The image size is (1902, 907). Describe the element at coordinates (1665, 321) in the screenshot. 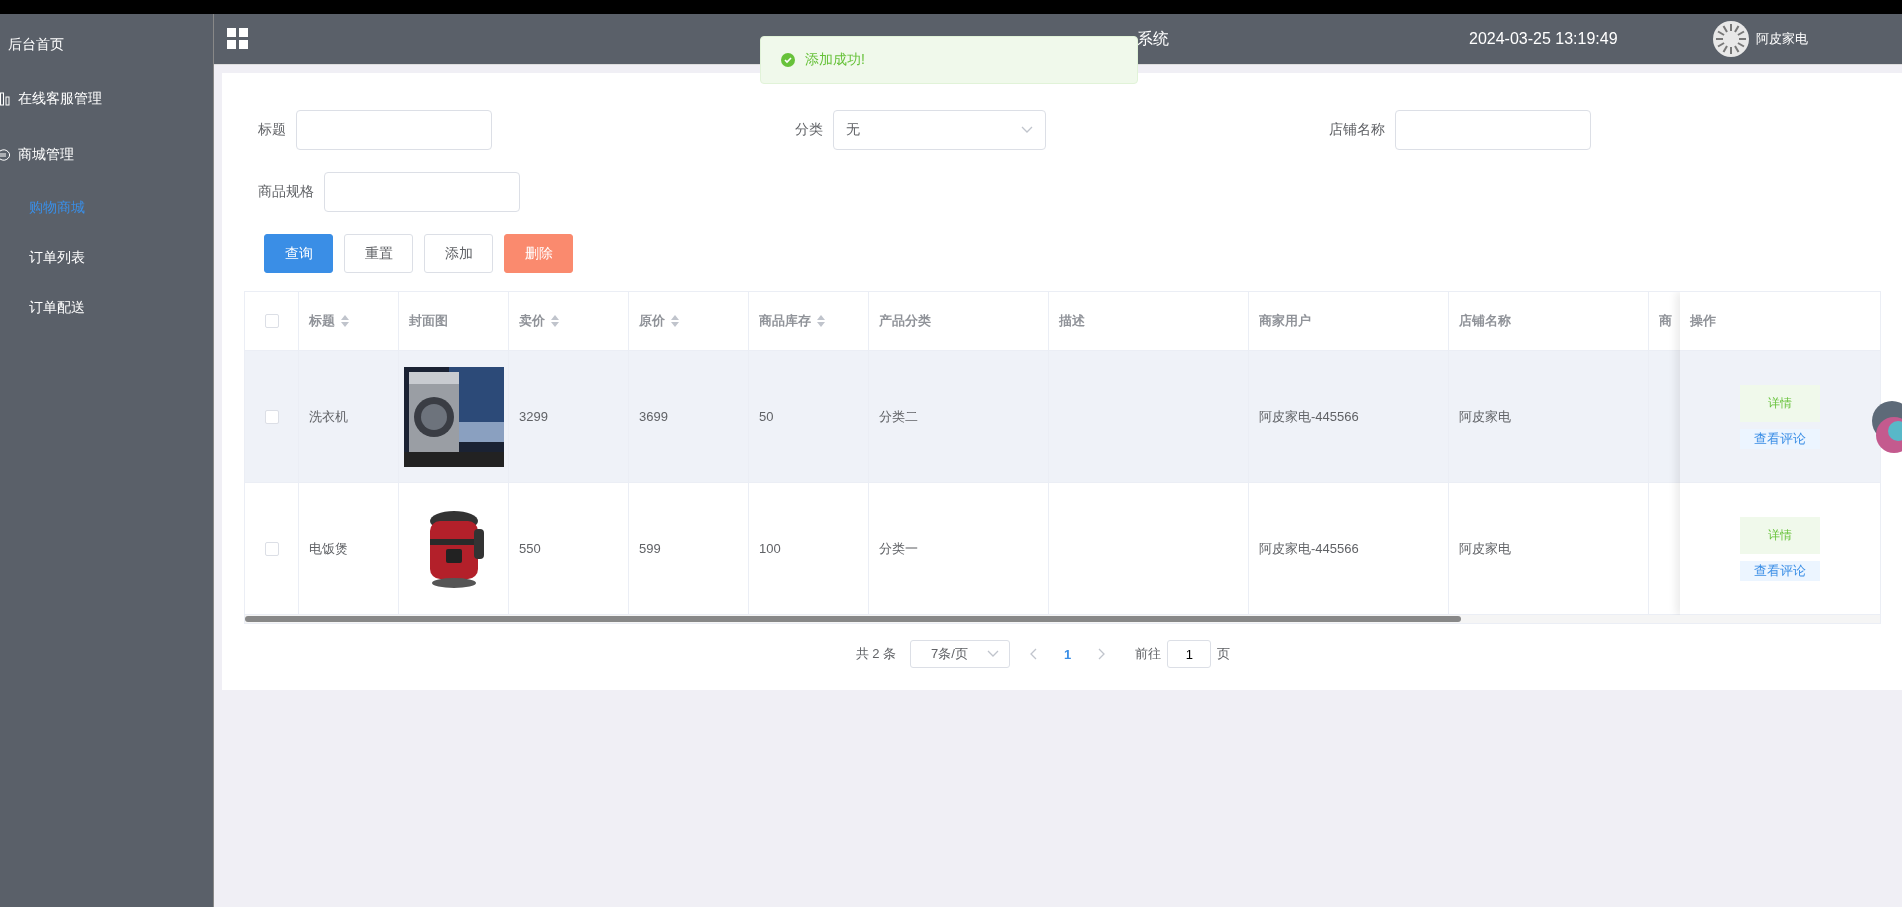

I see `column-header: 商` at that location.